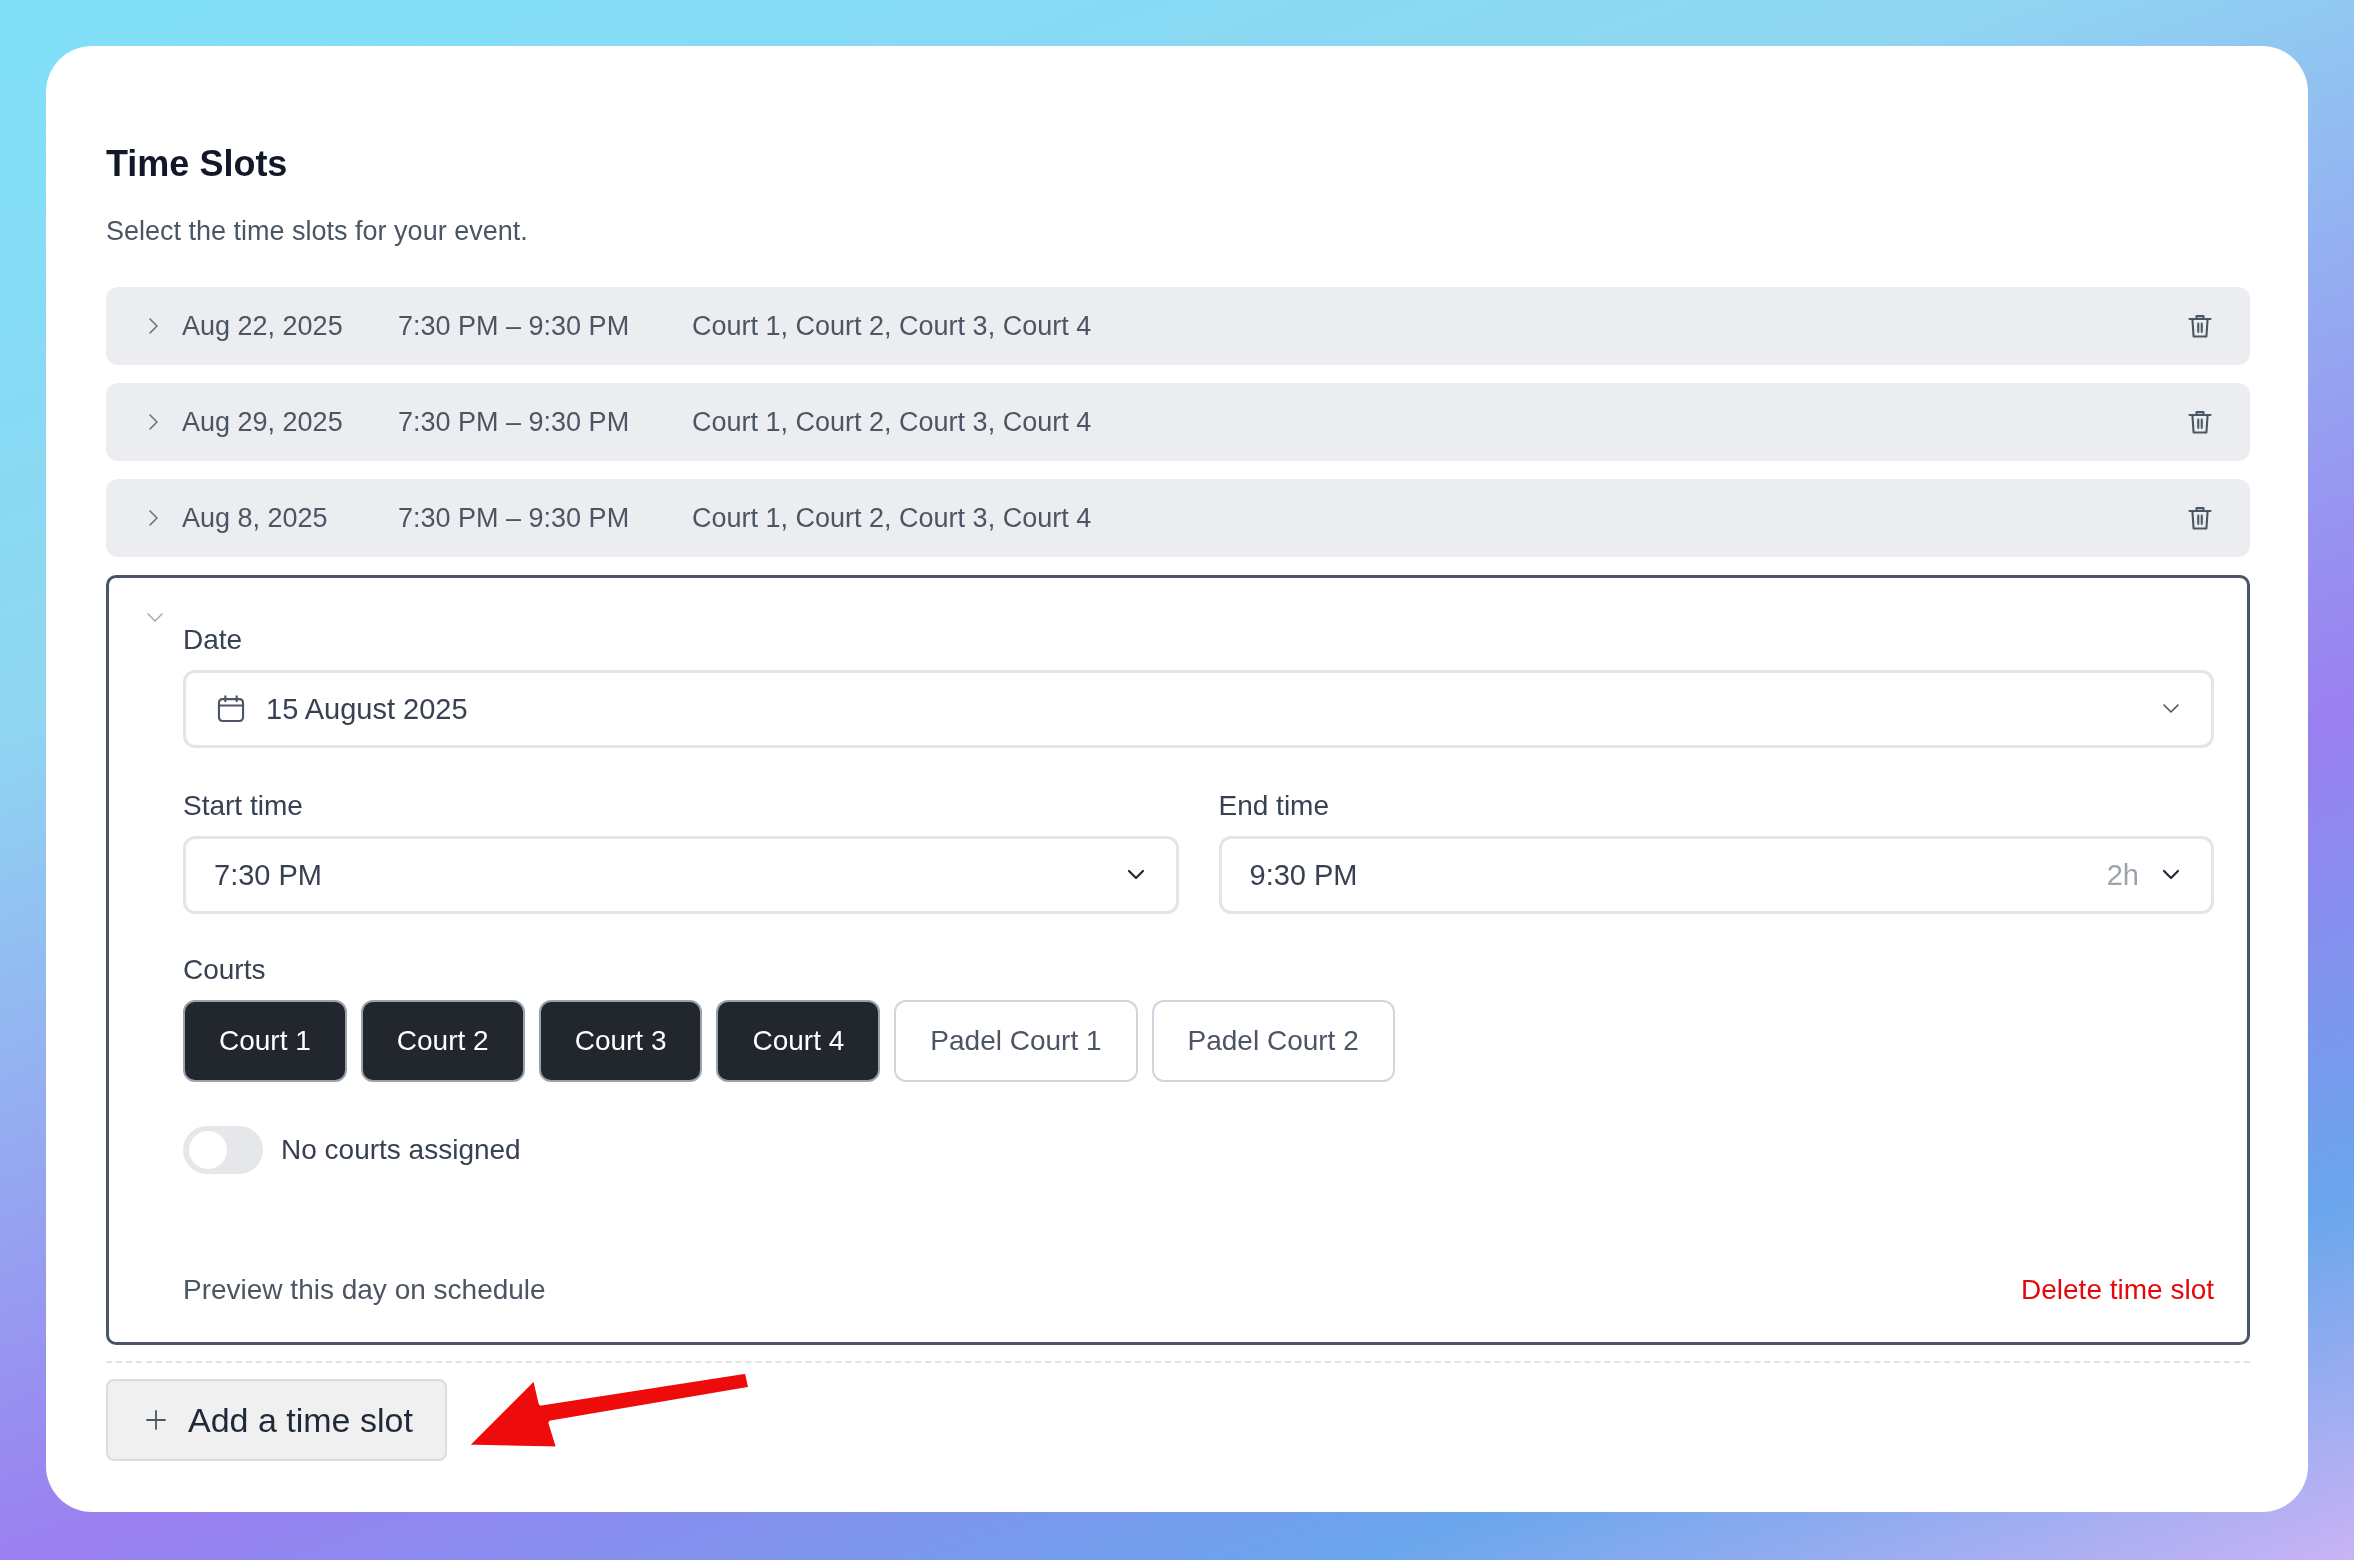 The width and height of the screenshot is (2354, 1560). Describe the element at coordinates (798, 1041) in the screenshot. I see `court-chip: Court 4` at that location.